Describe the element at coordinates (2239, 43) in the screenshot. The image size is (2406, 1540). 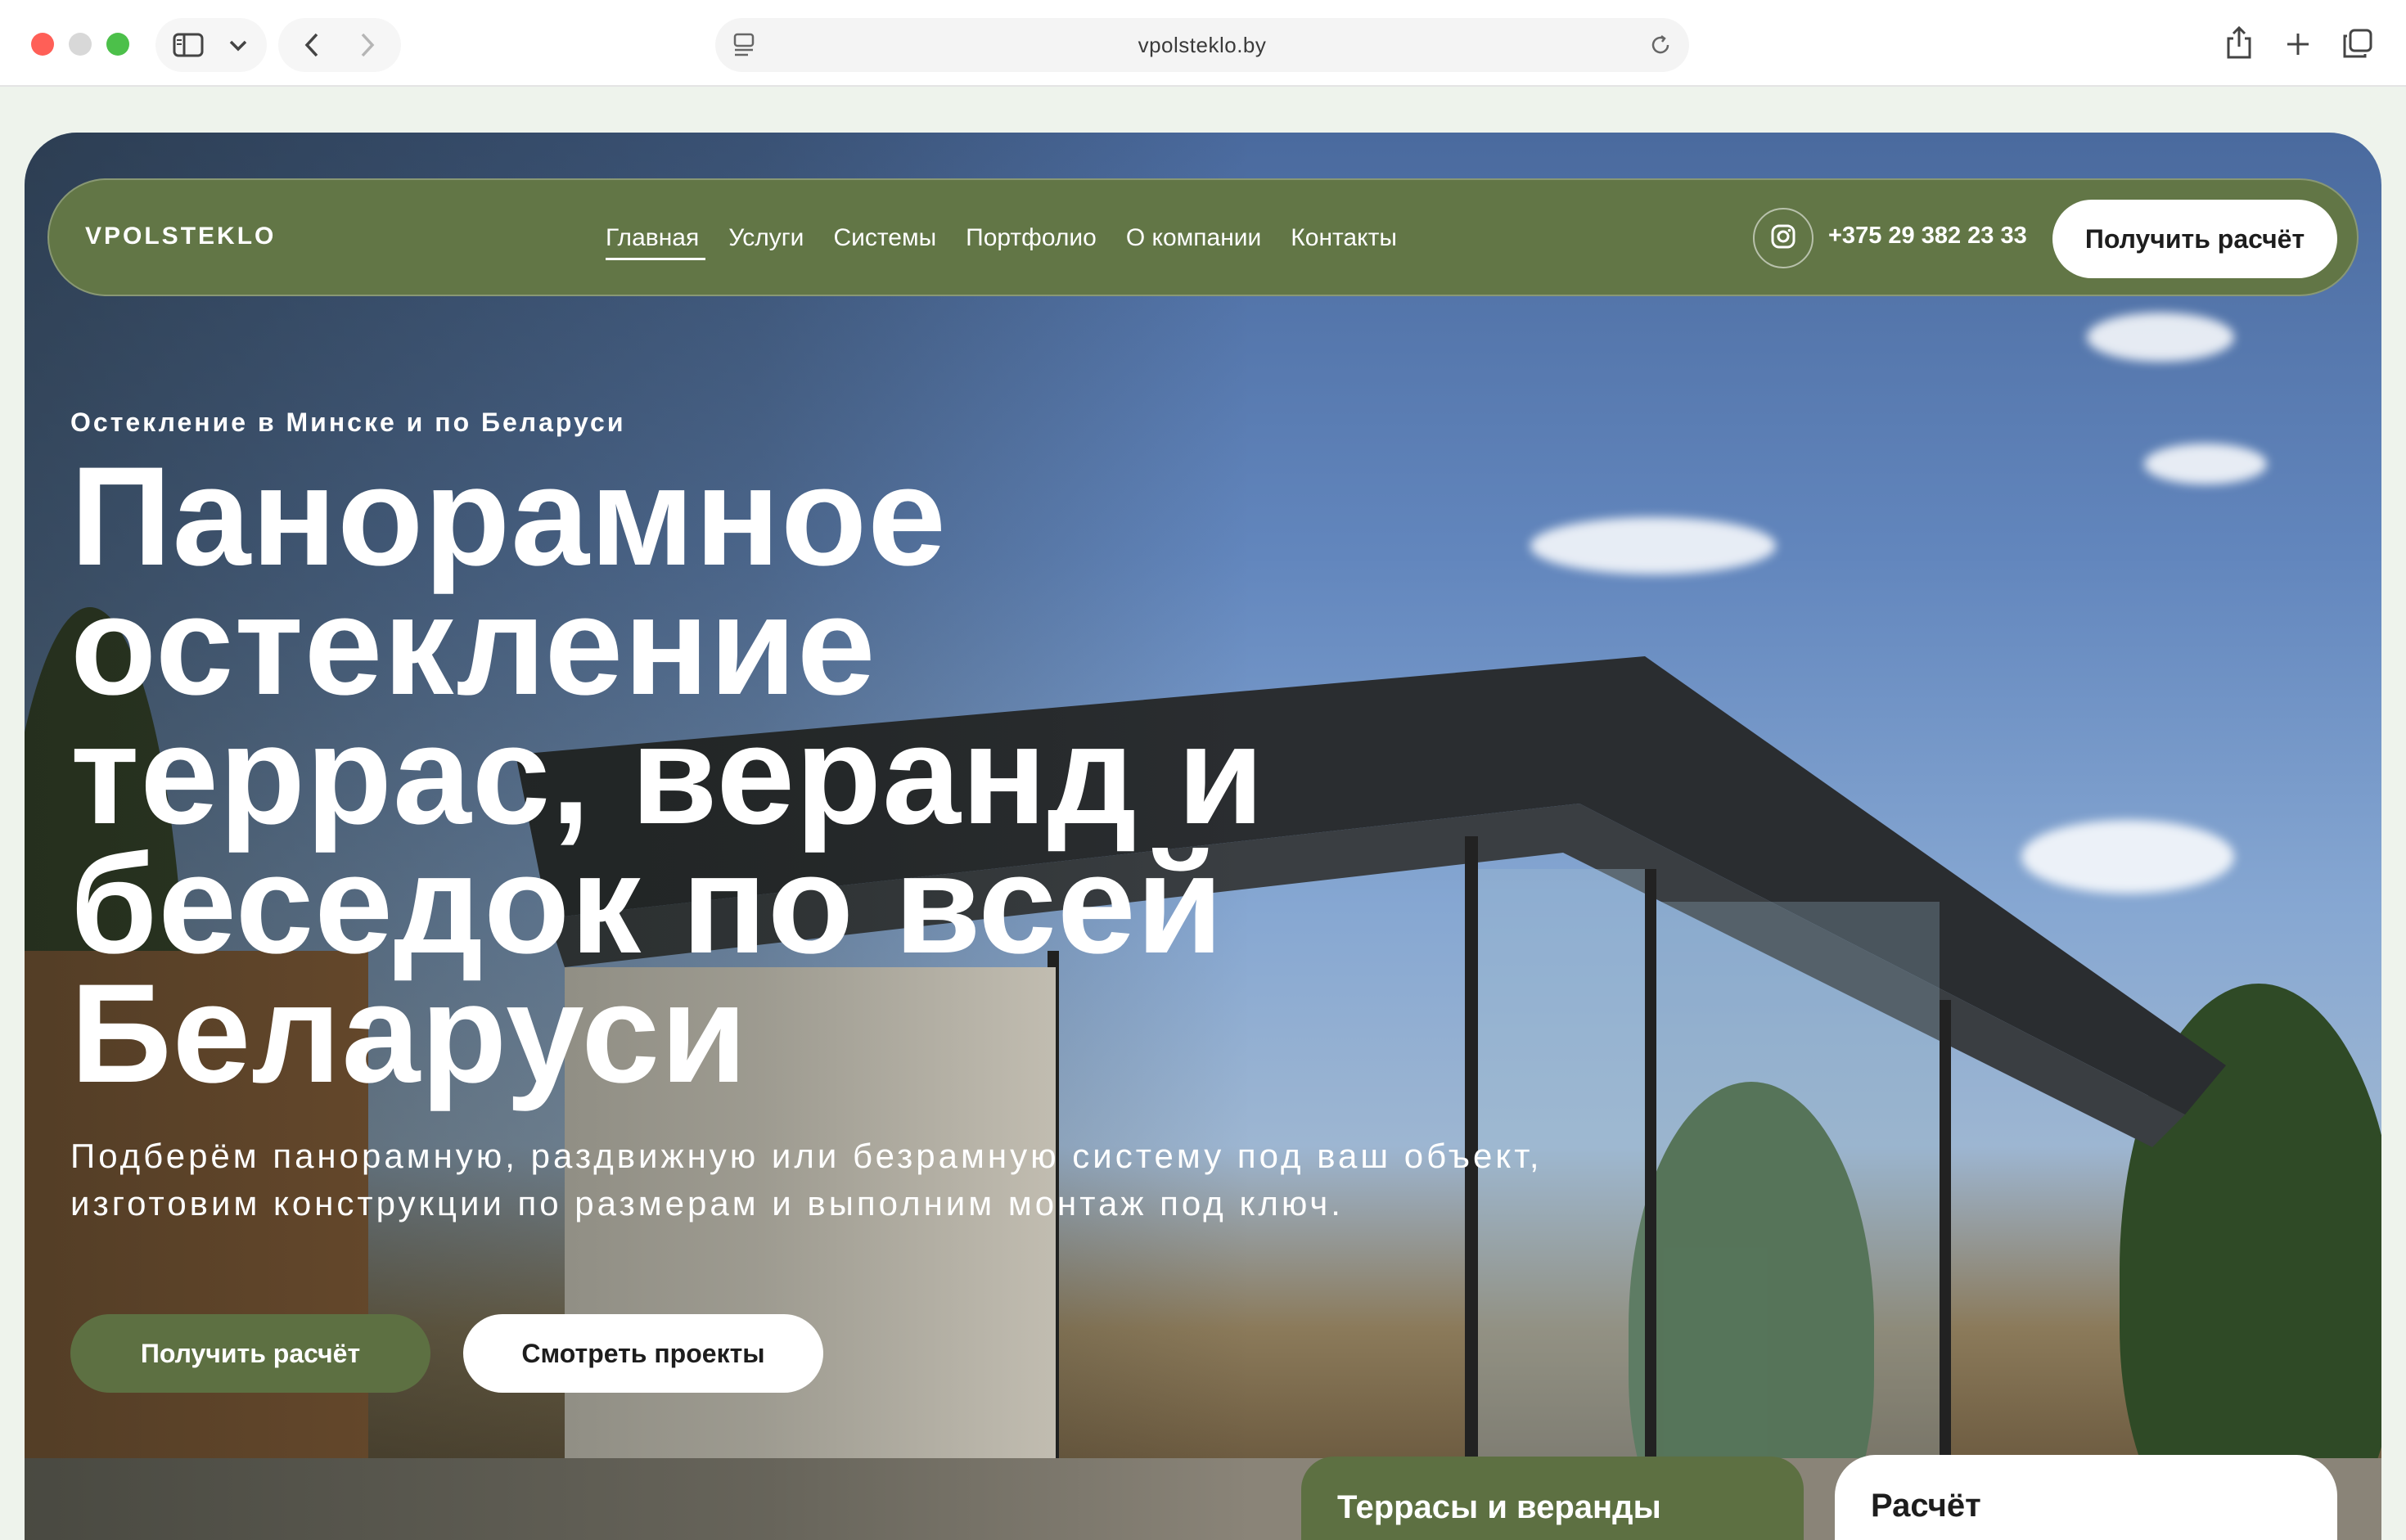
I see `share-icon` at that location.